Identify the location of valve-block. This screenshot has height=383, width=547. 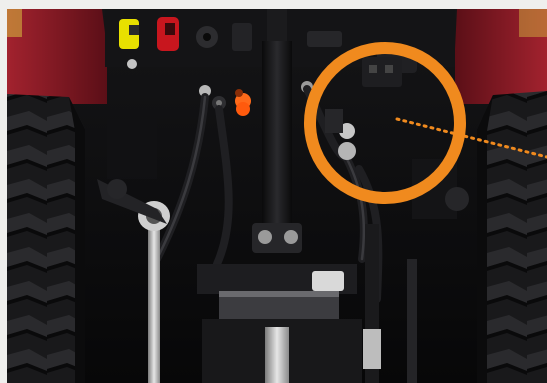
(382, 72).